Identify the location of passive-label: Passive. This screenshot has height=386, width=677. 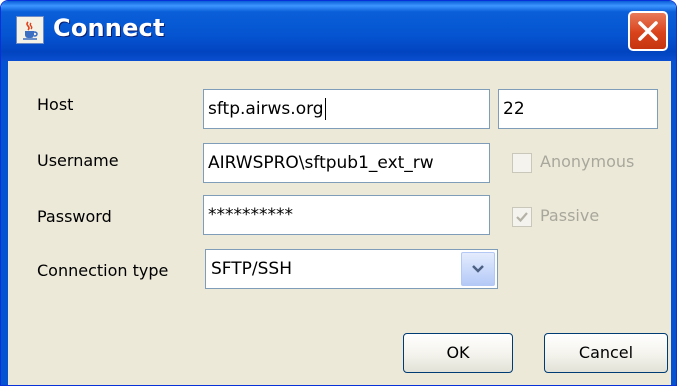
(570, 215).